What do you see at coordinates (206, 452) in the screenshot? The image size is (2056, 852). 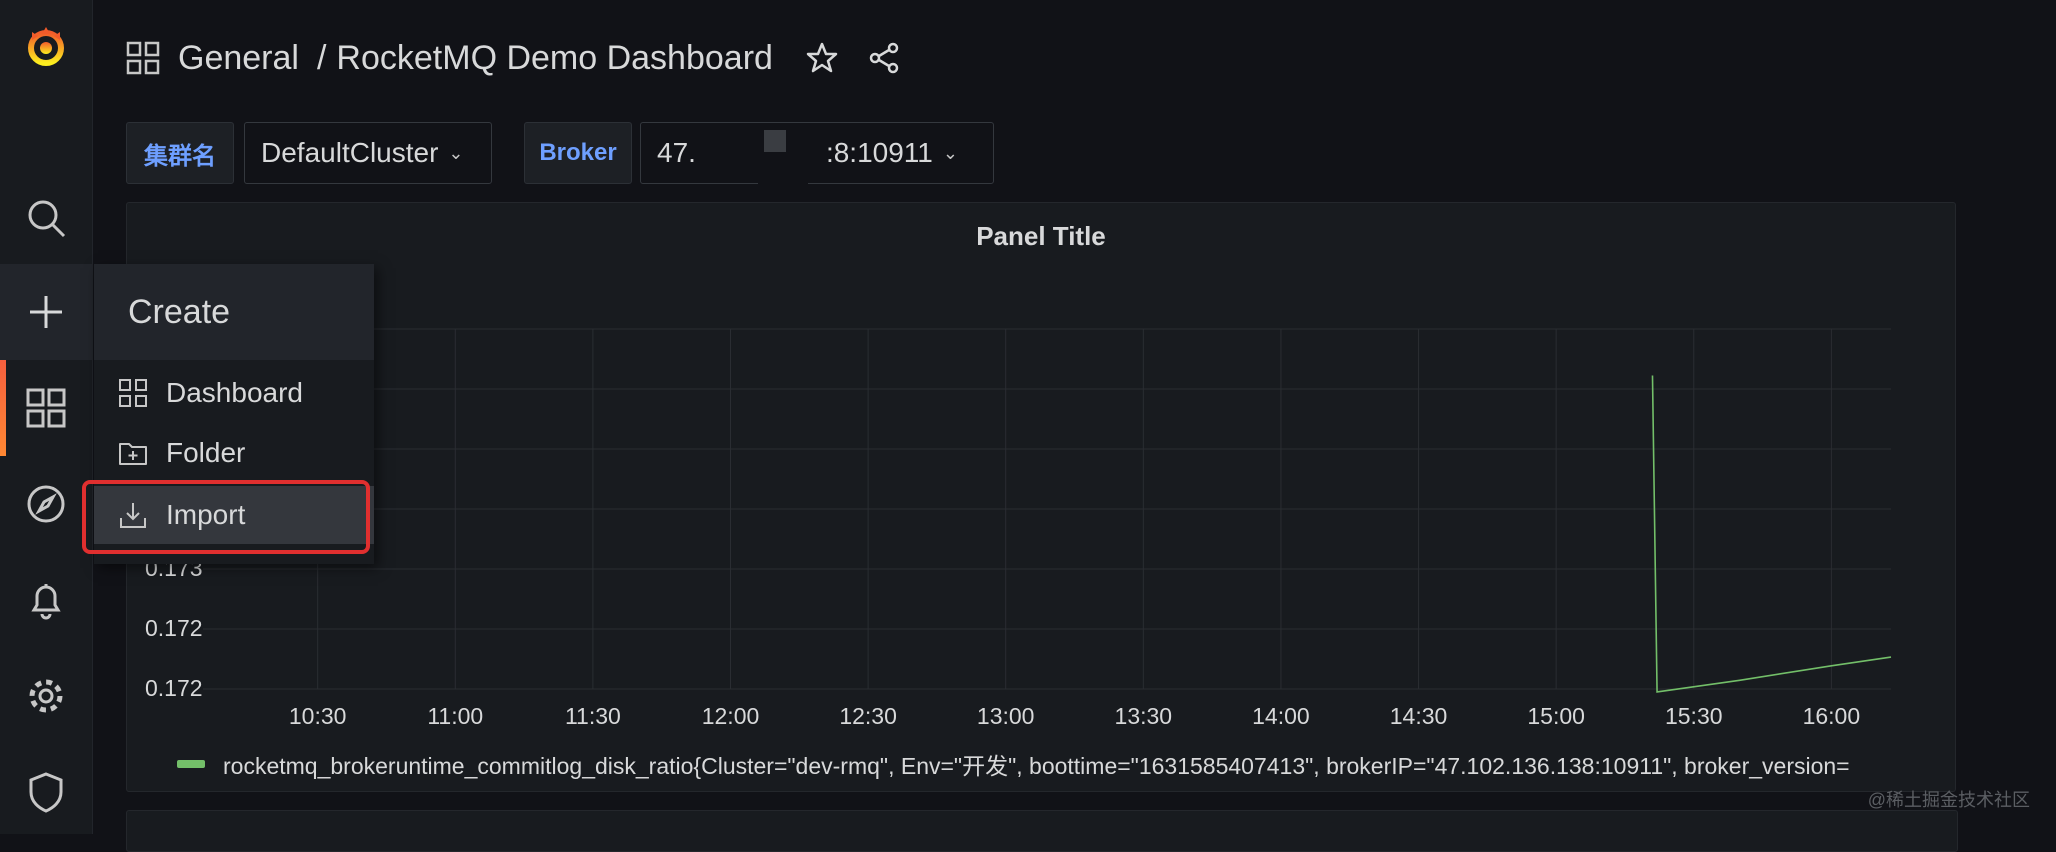 I see `create-folder-label: Folder` at bounding box center [206, 452].